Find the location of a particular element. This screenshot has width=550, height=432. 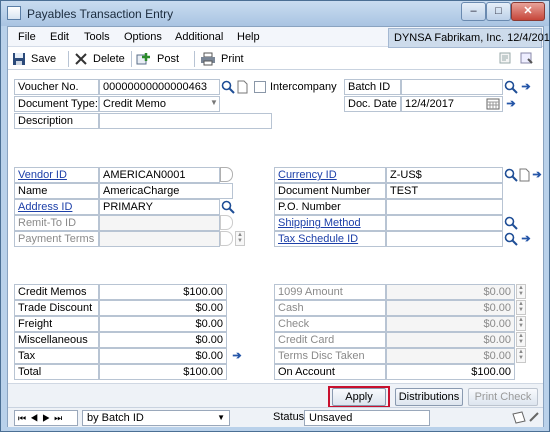

doc-date-label: Doc. Date is located at coordinates (372, 104).